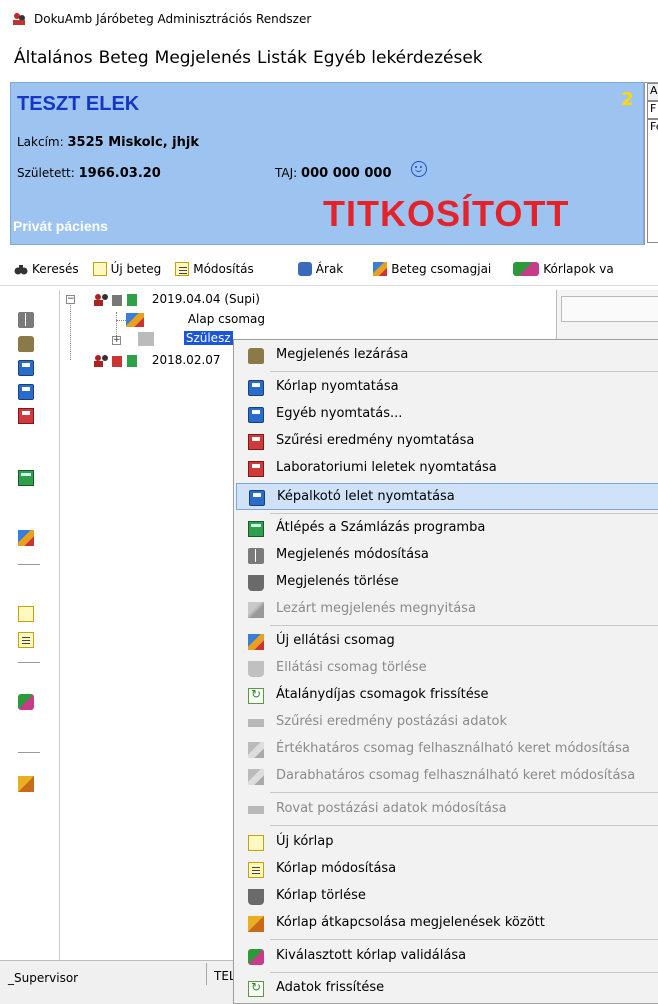  I want to click on taj-label: TAJ:, so click(286, 173).